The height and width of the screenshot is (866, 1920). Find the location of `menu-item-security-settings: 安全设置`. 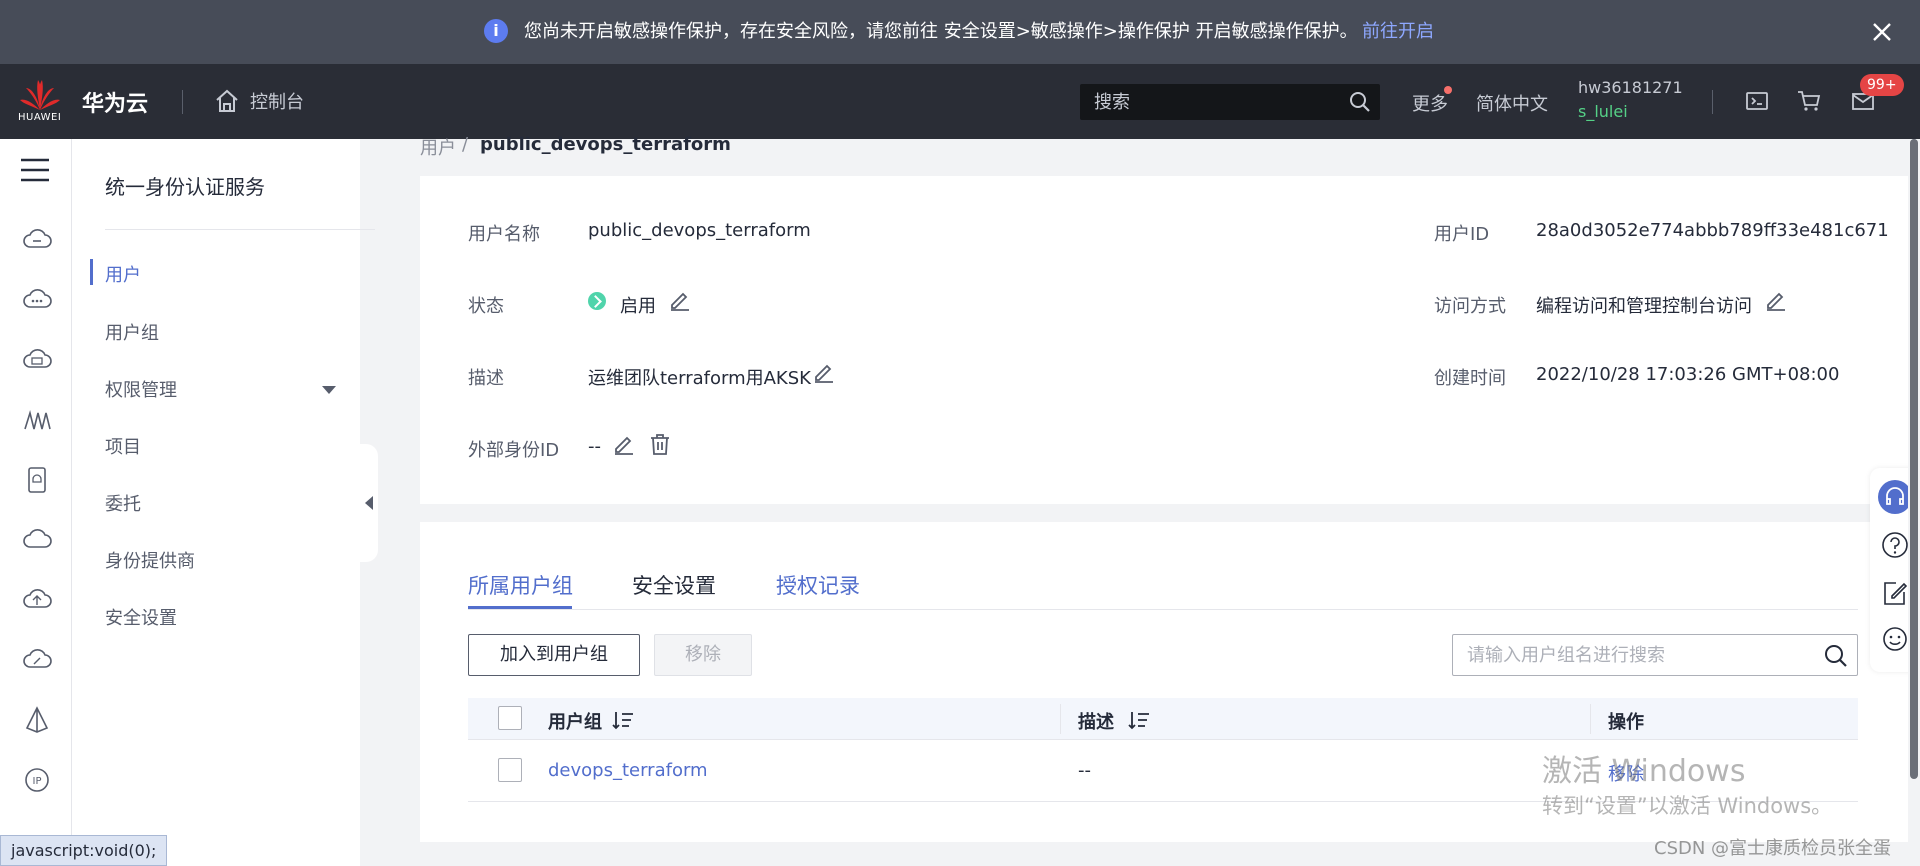

menu-item-security-settings: 安全设置 is located at coordinates (141, 617).